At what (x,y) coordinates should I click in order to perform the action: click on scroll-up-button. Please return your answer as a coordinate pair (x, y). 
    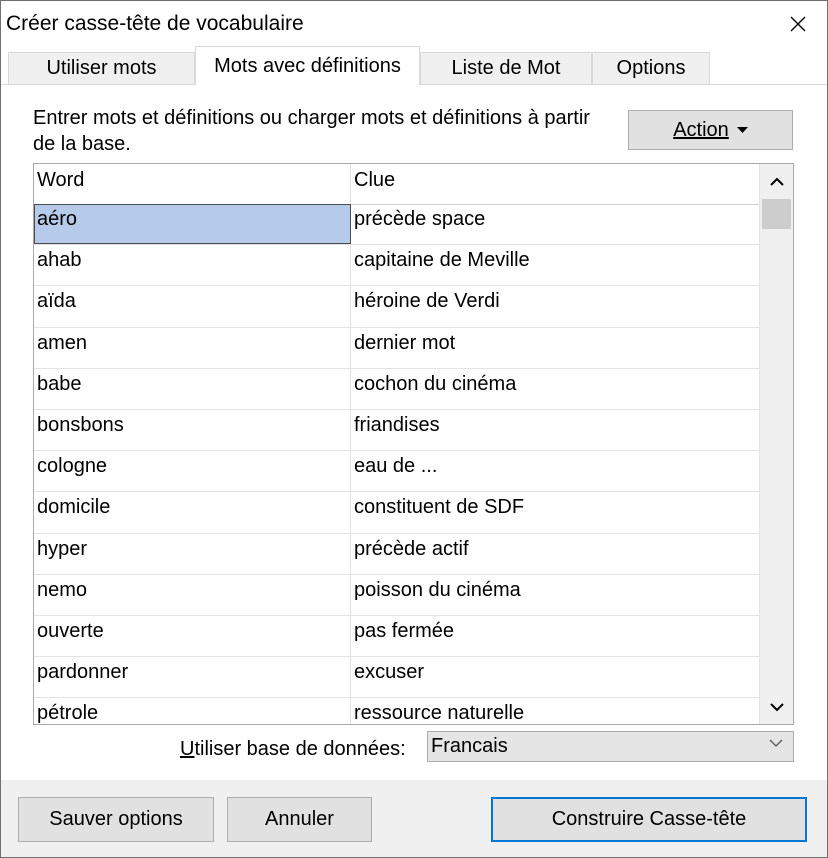
    Looking at the image, I should click on (776, 181).